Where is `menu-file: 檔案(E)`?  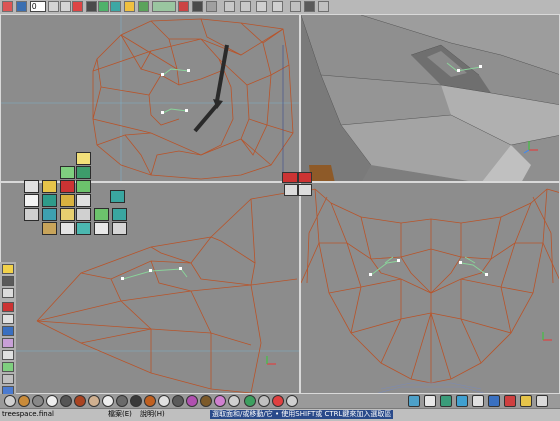
menu-file: 檔案(E) is located at coordinates (120, 414).